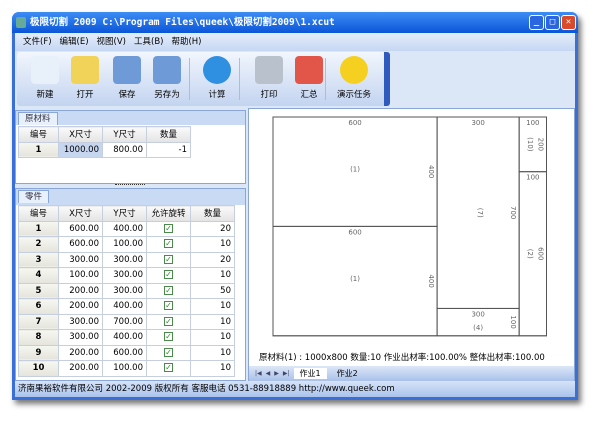 This screenshot has width=600, height=427. I want to click on cell-qty: 50, so click(212, 290).